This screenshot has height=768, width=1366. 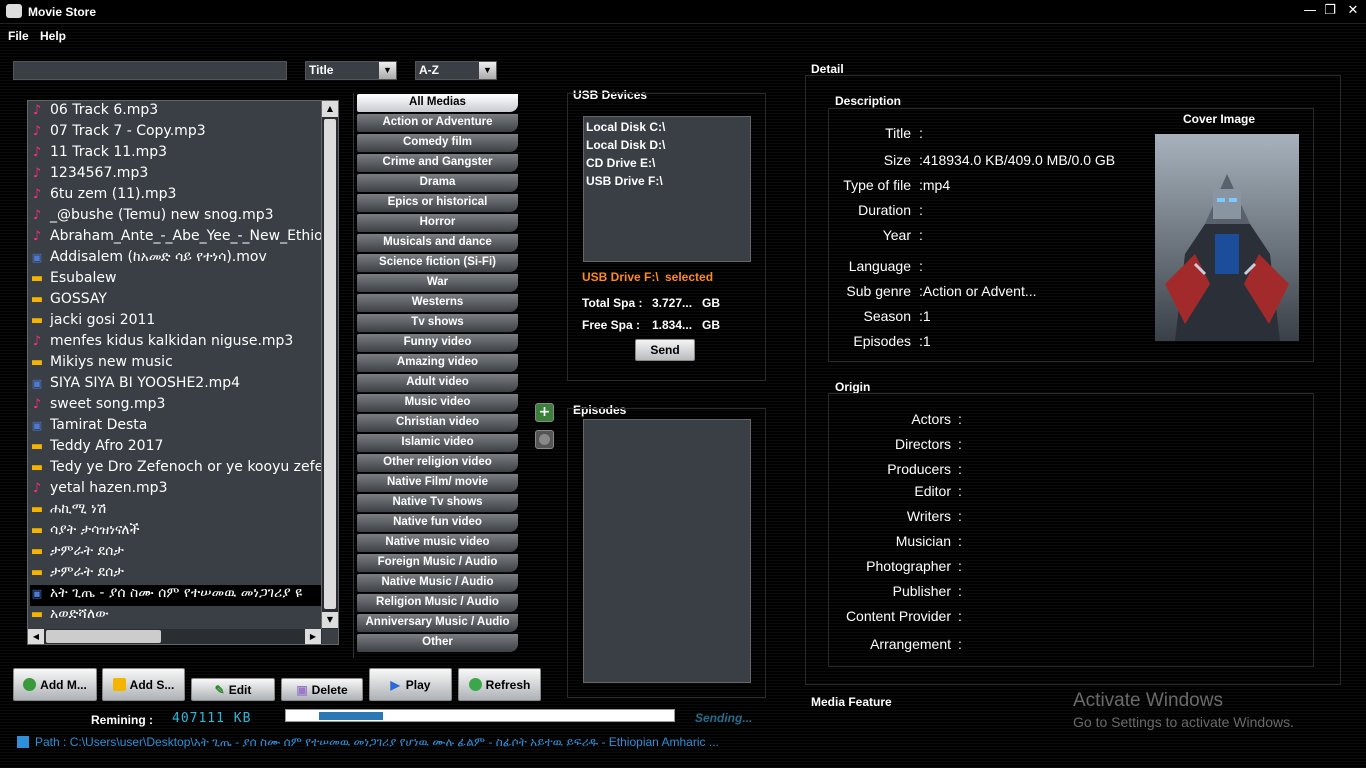 What do you see at coordinates (683, 36) in the screenshot?
I see `menu-bar: File Help` at bounding box center [683, 36].